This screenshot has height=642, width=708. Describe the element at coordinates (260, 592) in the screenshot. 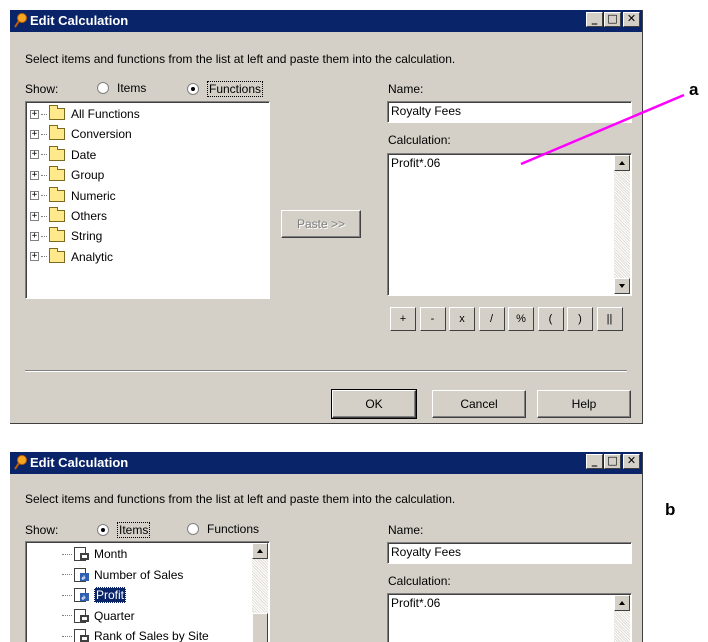

I see `items-scrollbar` at that location.